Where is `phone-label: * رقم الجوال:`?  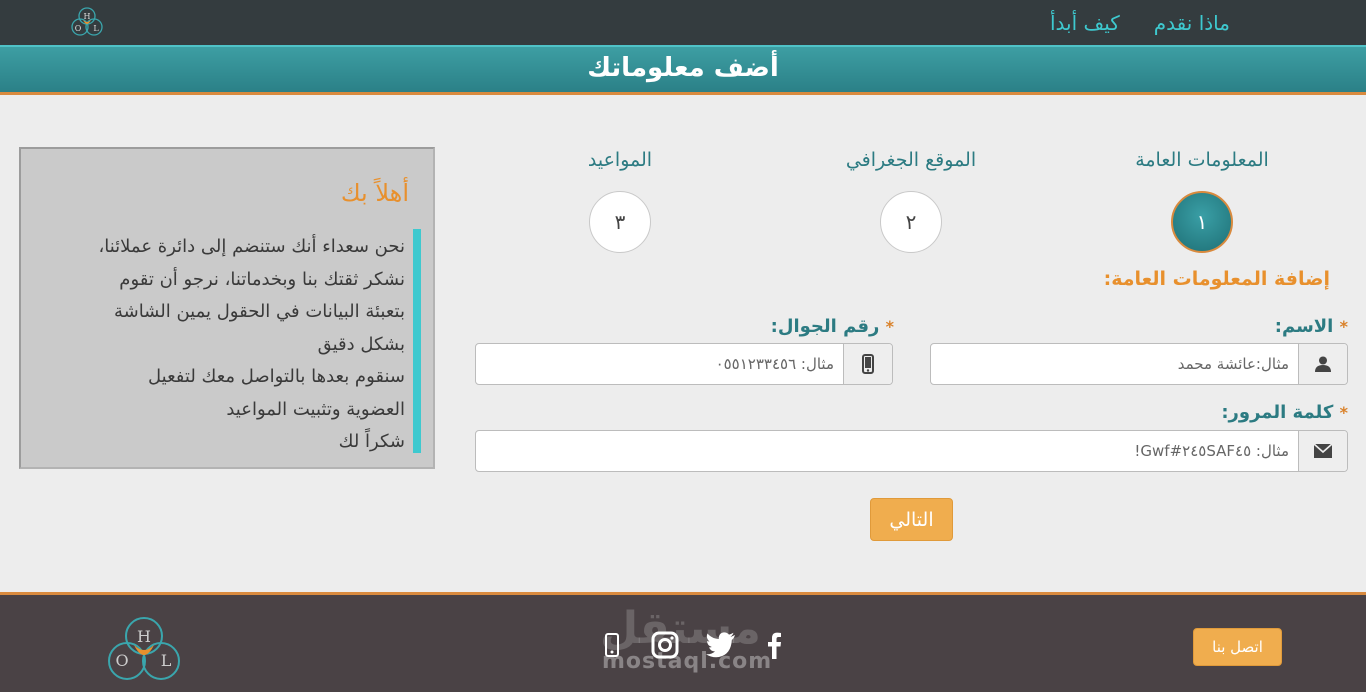 phone-label: * رقم الجوال: is located at coordinates (832, 326).